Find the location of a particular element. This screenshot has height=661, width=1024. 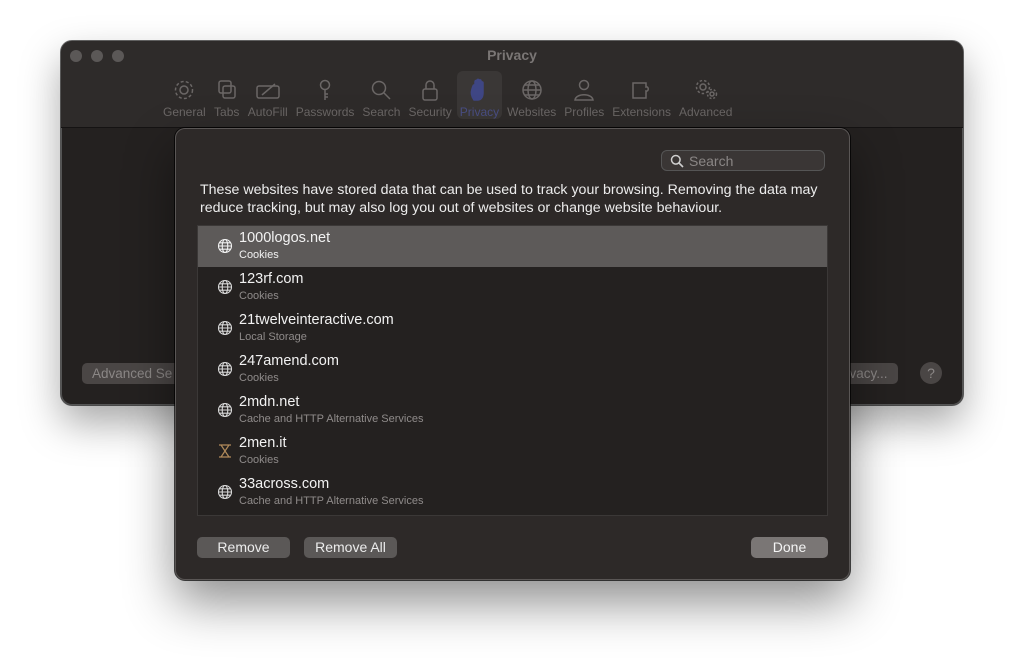

tab-websites: Websites is located at coordinates (531, 95).